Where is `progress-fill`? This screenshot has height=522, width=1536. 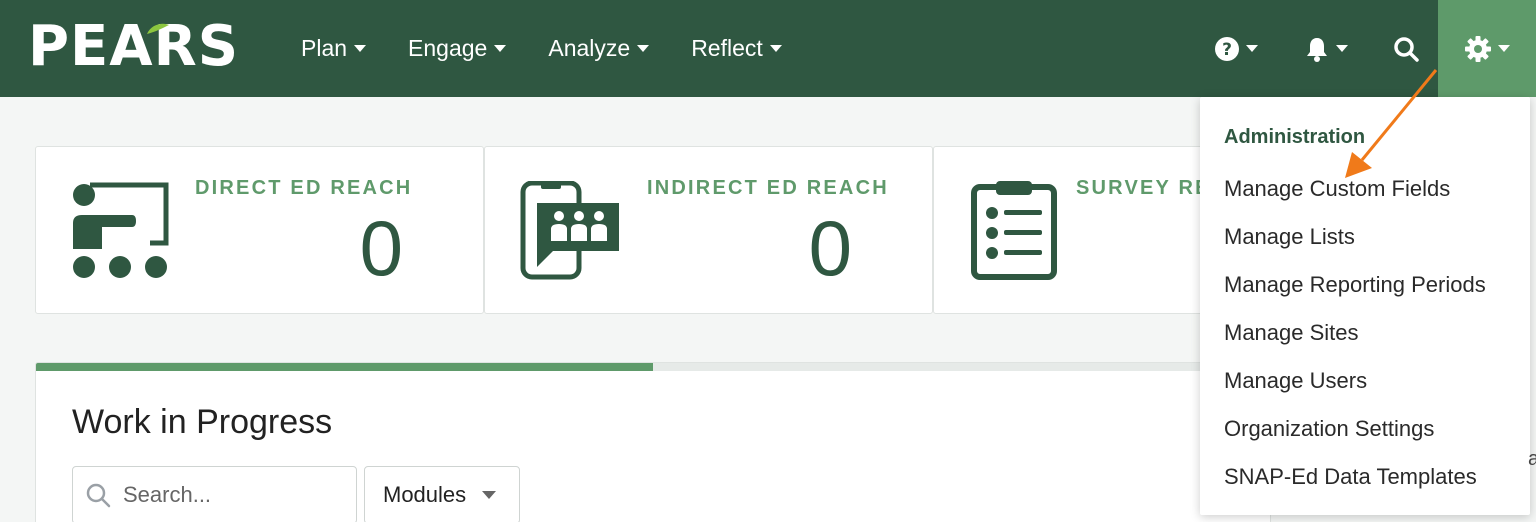
progress-fill is located at coordinates (344, 367).